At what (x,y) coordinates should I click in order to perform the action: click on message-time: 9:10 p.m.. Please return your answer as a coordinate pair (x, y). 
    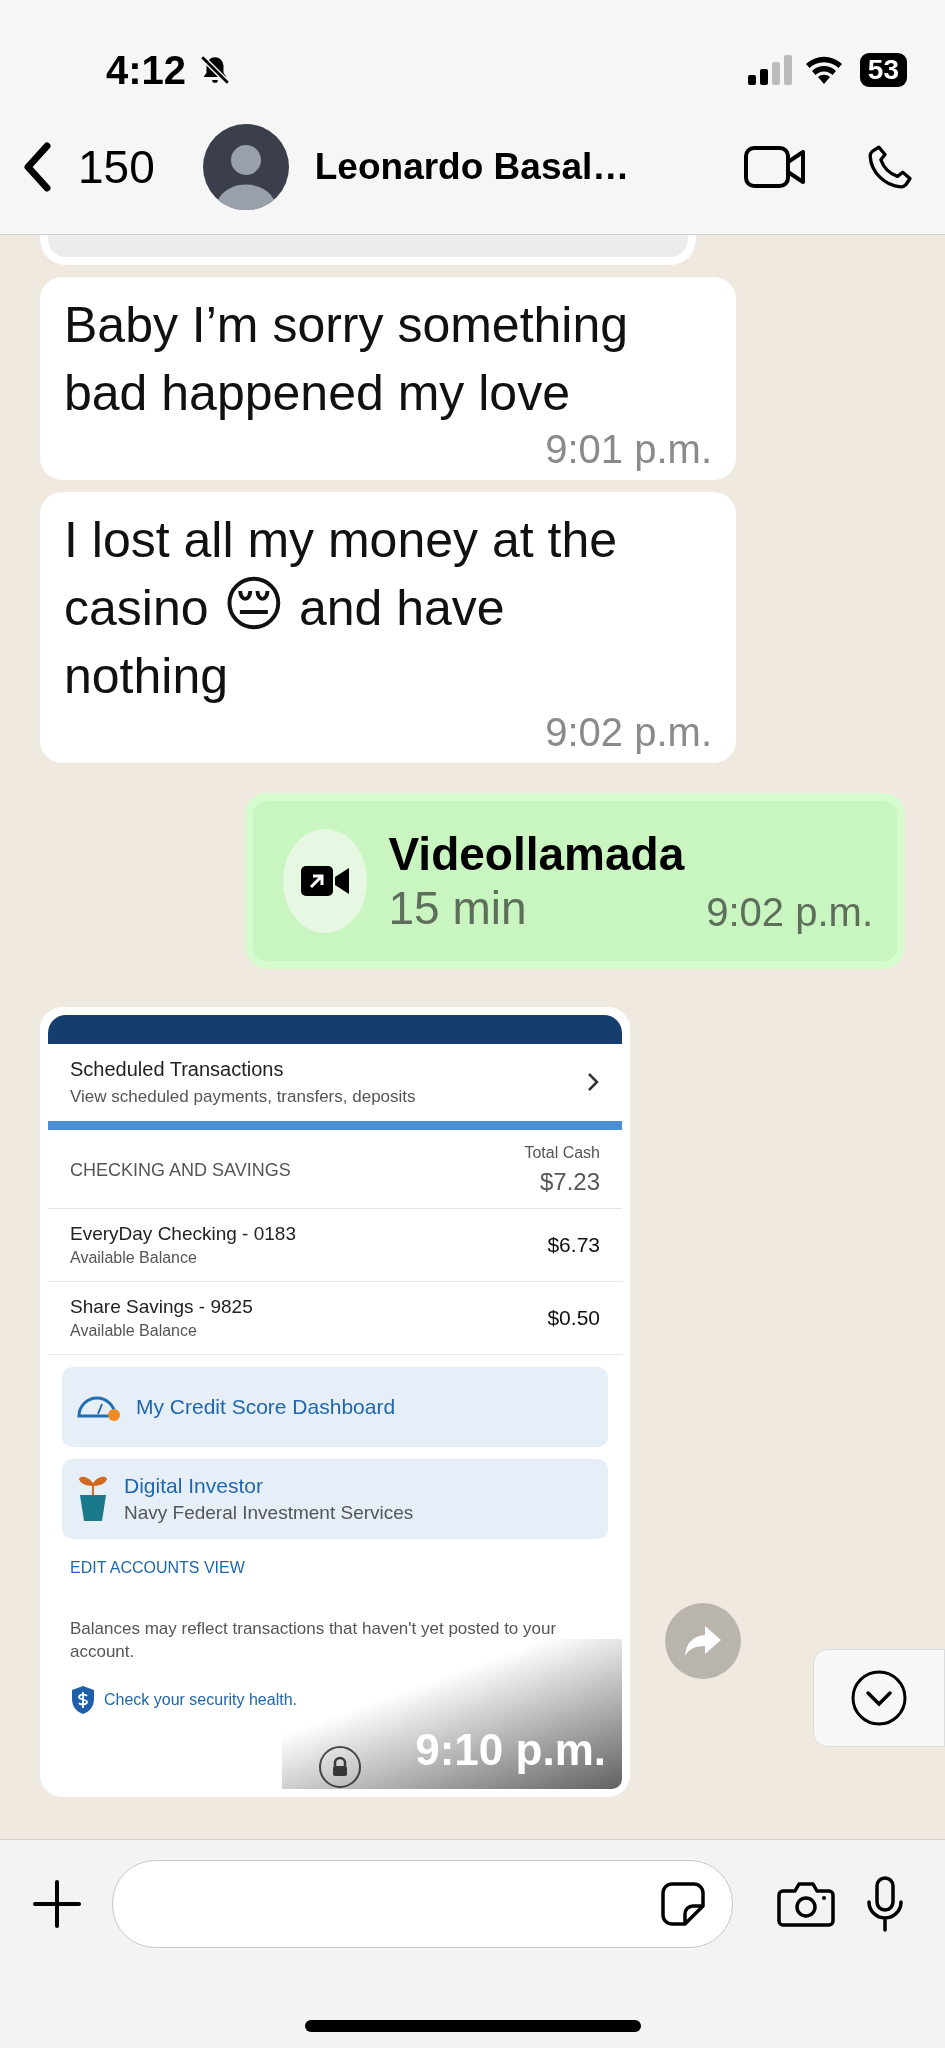
    Looking at the image, I should click on (510, 1750).